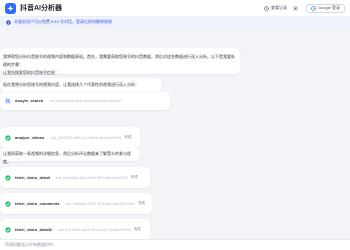 The image size is (350, 250). I want to click on app-logo, so click(10, 8).